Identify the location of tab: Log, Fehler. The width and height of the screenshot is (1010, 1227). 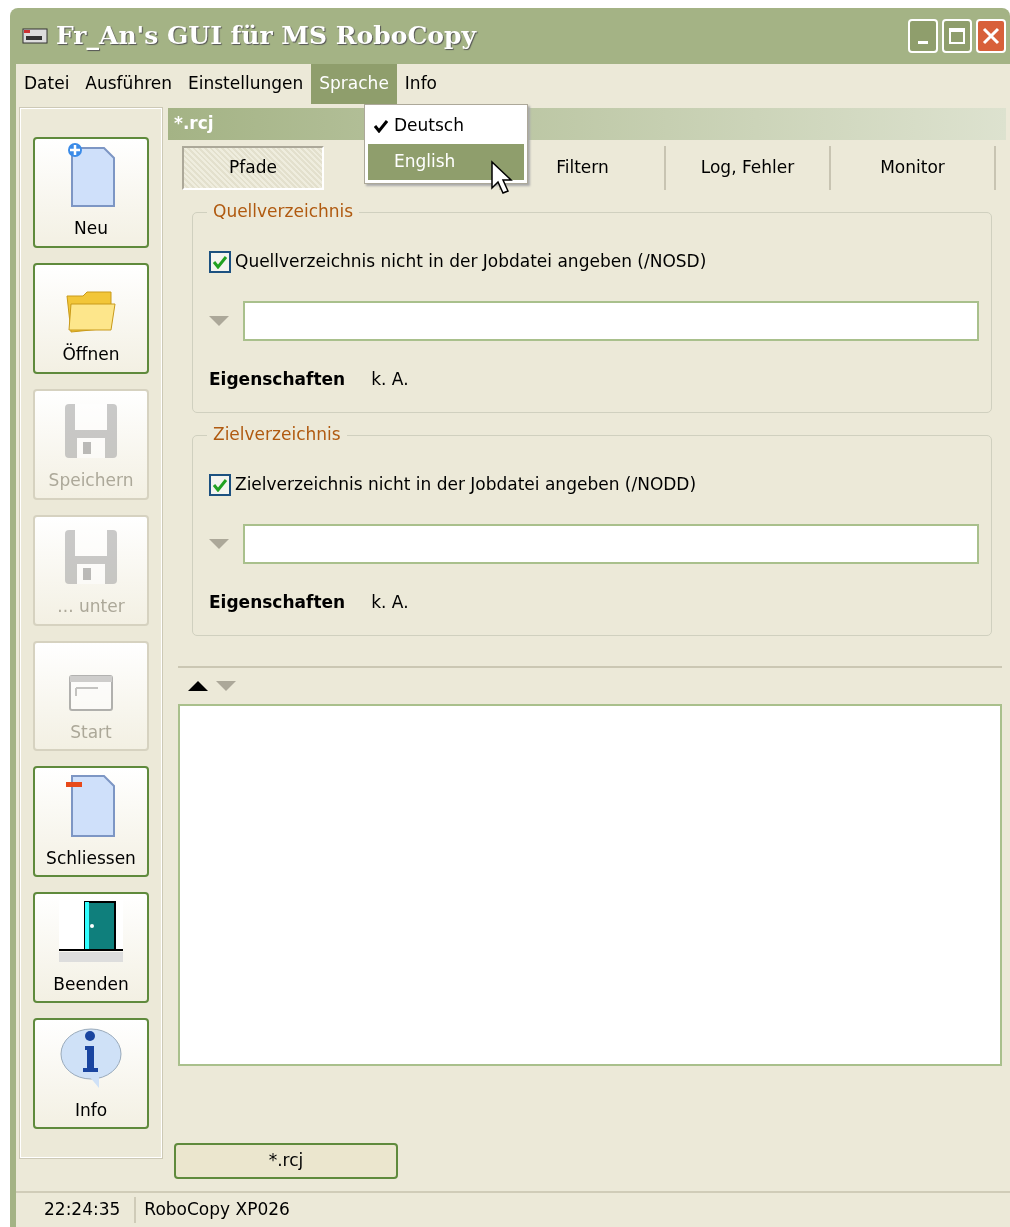
(748, 168).